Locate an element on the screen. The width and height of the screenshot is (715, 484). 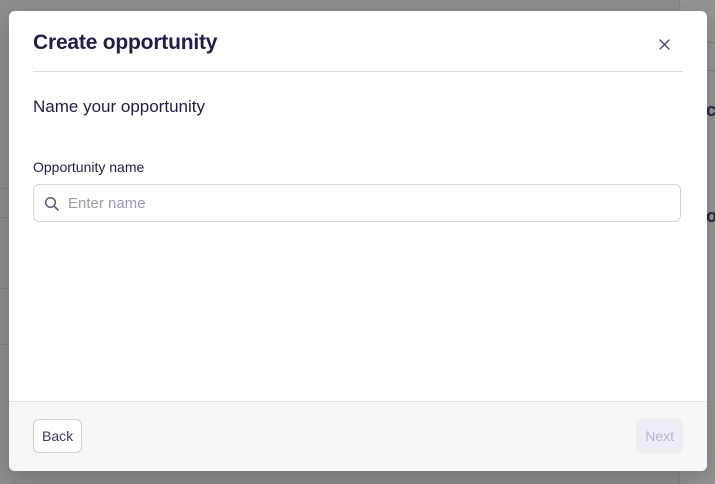
dialog-header: Create opportunity is located at coordinates (358, 41).